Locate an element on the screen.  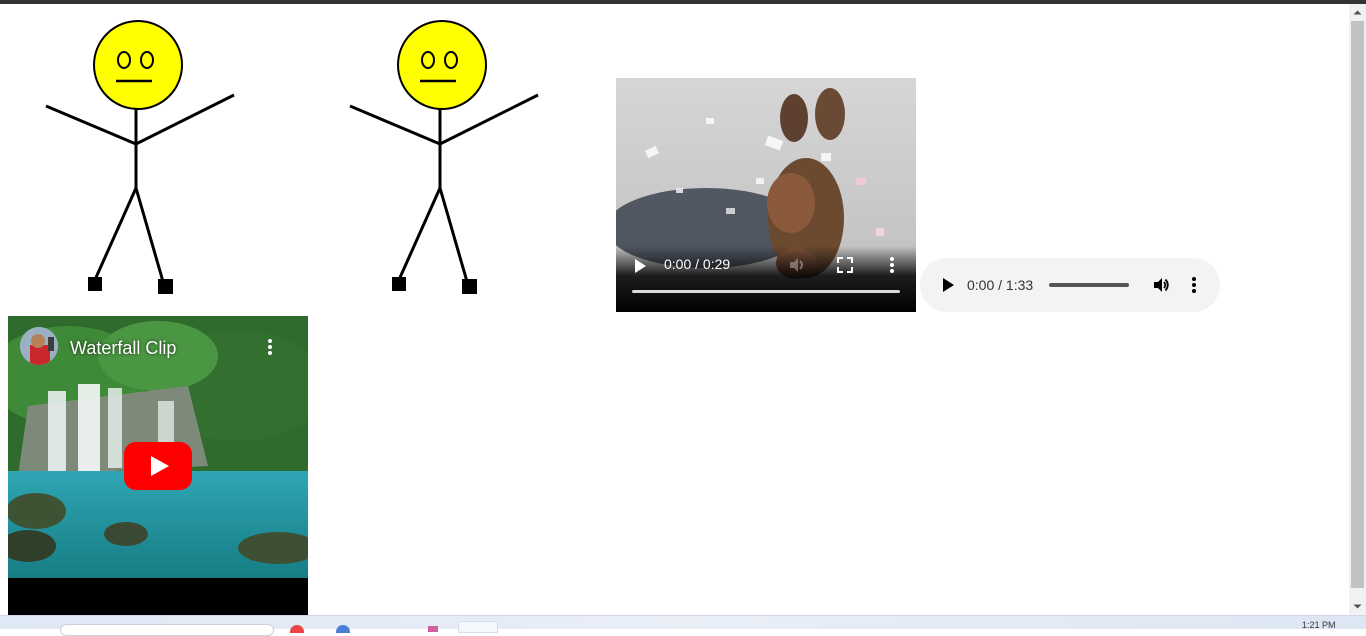
browser-top-edge is located at coordinates (683, 2).